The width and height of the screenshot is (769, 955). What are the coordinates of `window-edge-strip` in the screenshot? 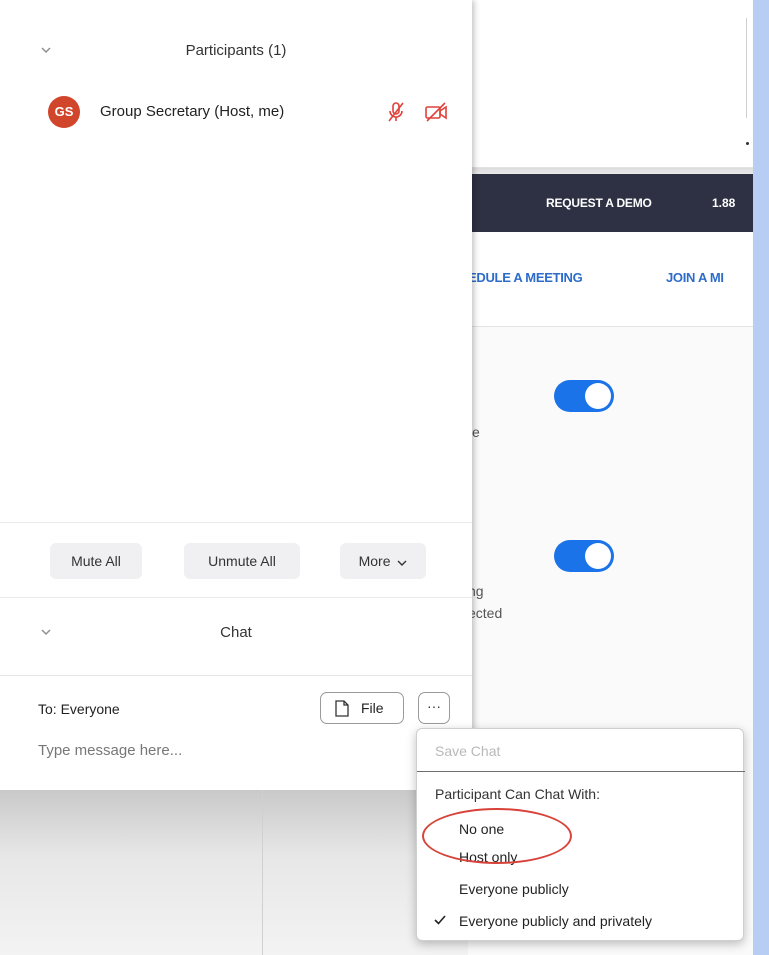 It's located at (761, 477).